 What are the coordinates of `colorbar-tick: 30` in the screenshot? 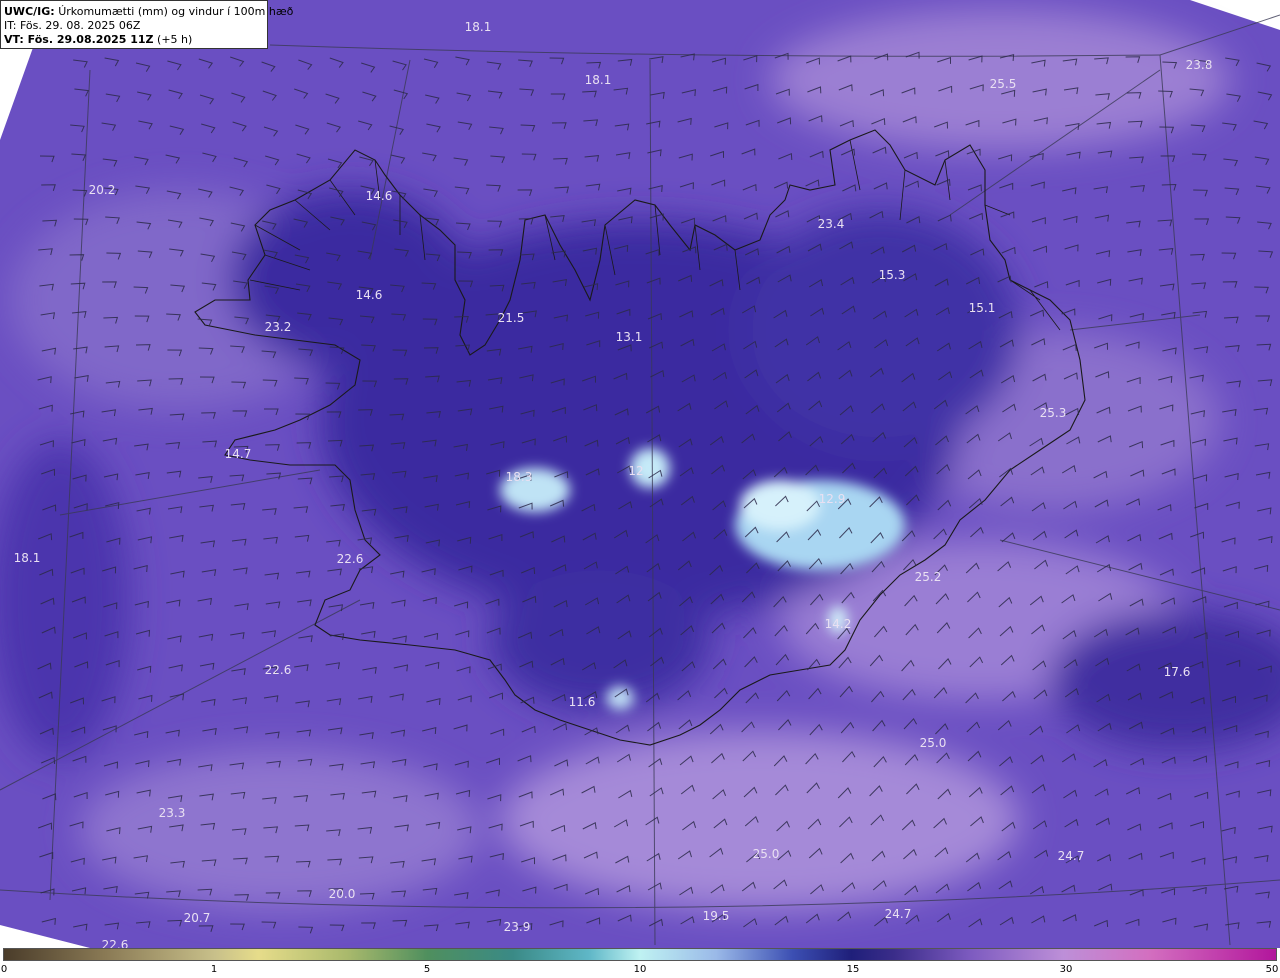 It's located at (1066, 969).